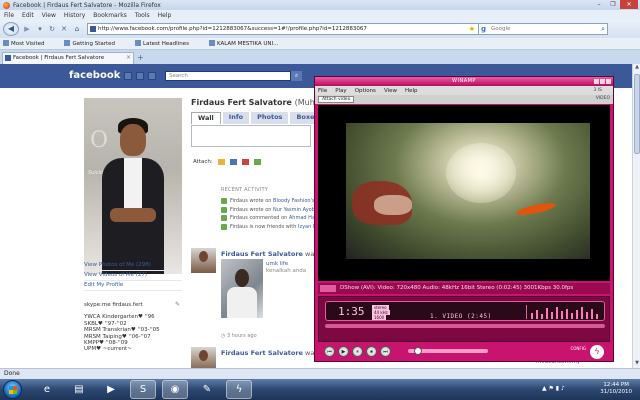 Image resolution: width=640 pixels, height=400 pixels. What do you see at coordinates (257, 162) in the screenshot?
I see `link-attach-icon` at bounding box center [257, 162].